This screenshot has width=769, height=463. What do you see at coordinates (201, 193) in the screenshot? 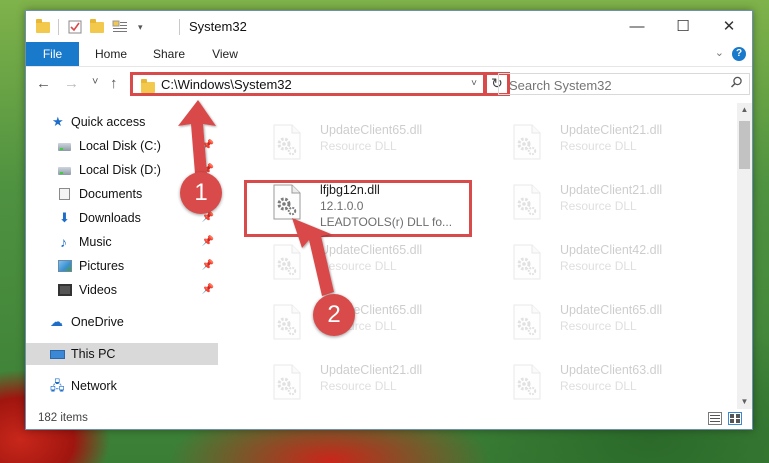
I see `annotation-badge-1: 1` at bounding box center [201, 193].